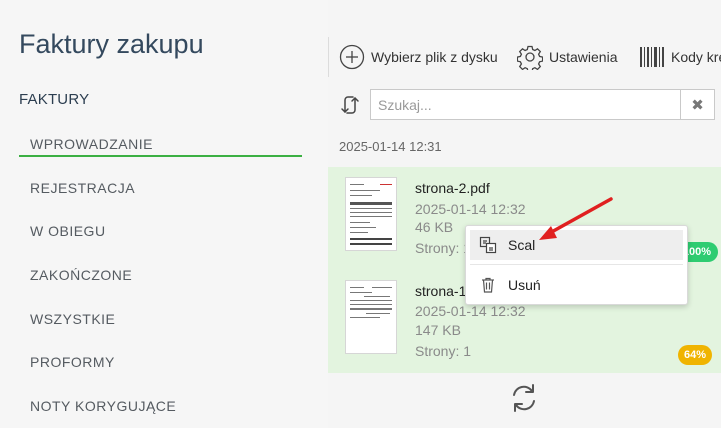 Image resolution: width=721 pixels, height=428 pixels. I want to click on settings-label: Ustawienia, so click(583, 57).